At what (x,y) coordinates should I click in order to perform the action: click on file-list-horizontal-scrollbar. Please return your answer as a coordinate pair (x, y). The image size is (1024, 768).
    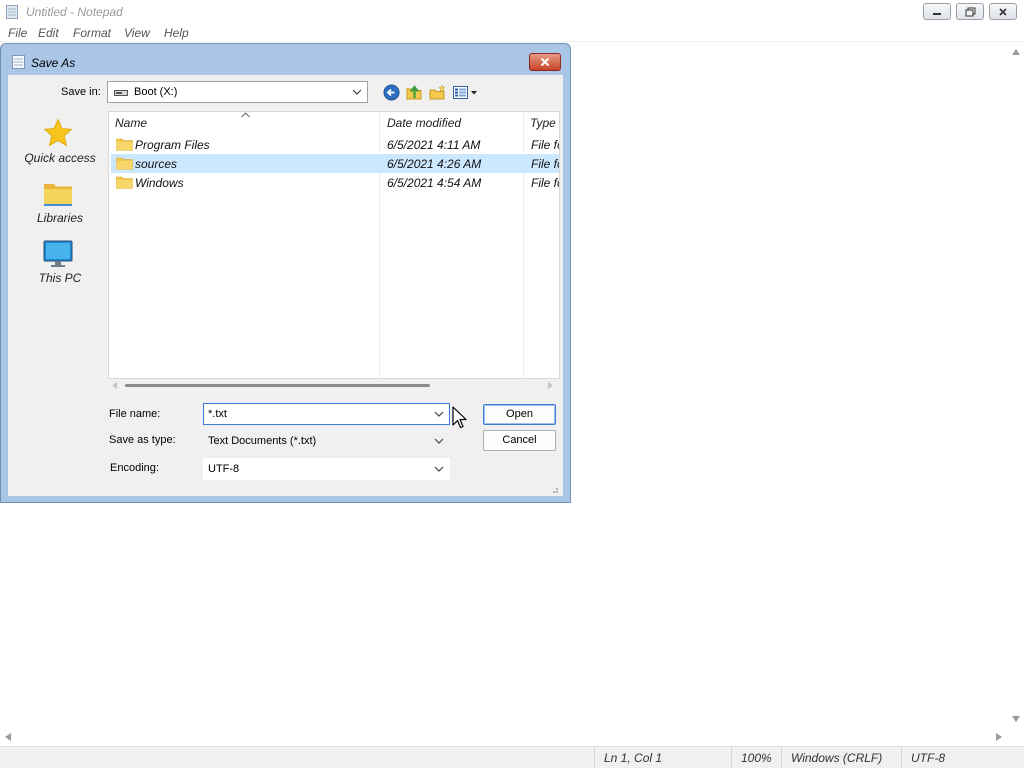
    Looking at the image, I should click on (334, 386).